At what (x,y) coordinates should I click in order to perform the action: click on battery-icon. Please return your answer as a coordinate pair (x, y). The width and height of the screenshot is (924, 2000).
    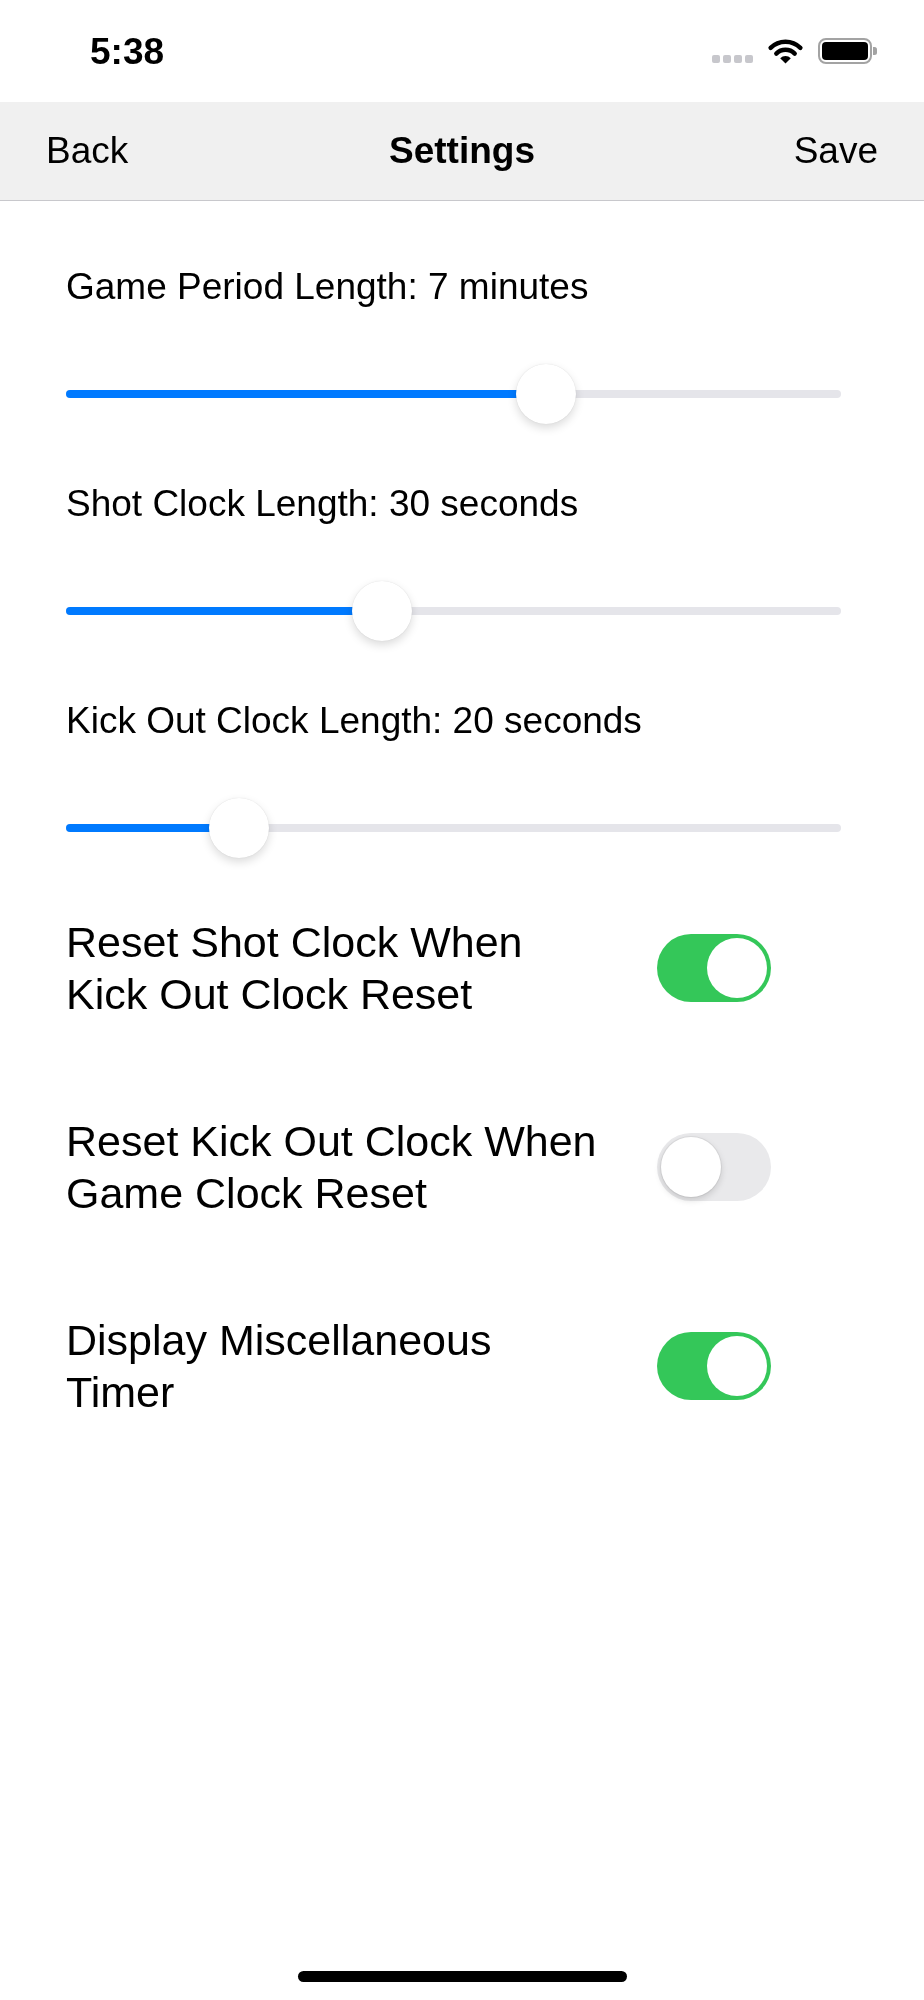
    Looking at the image, I should click on (847, 51).